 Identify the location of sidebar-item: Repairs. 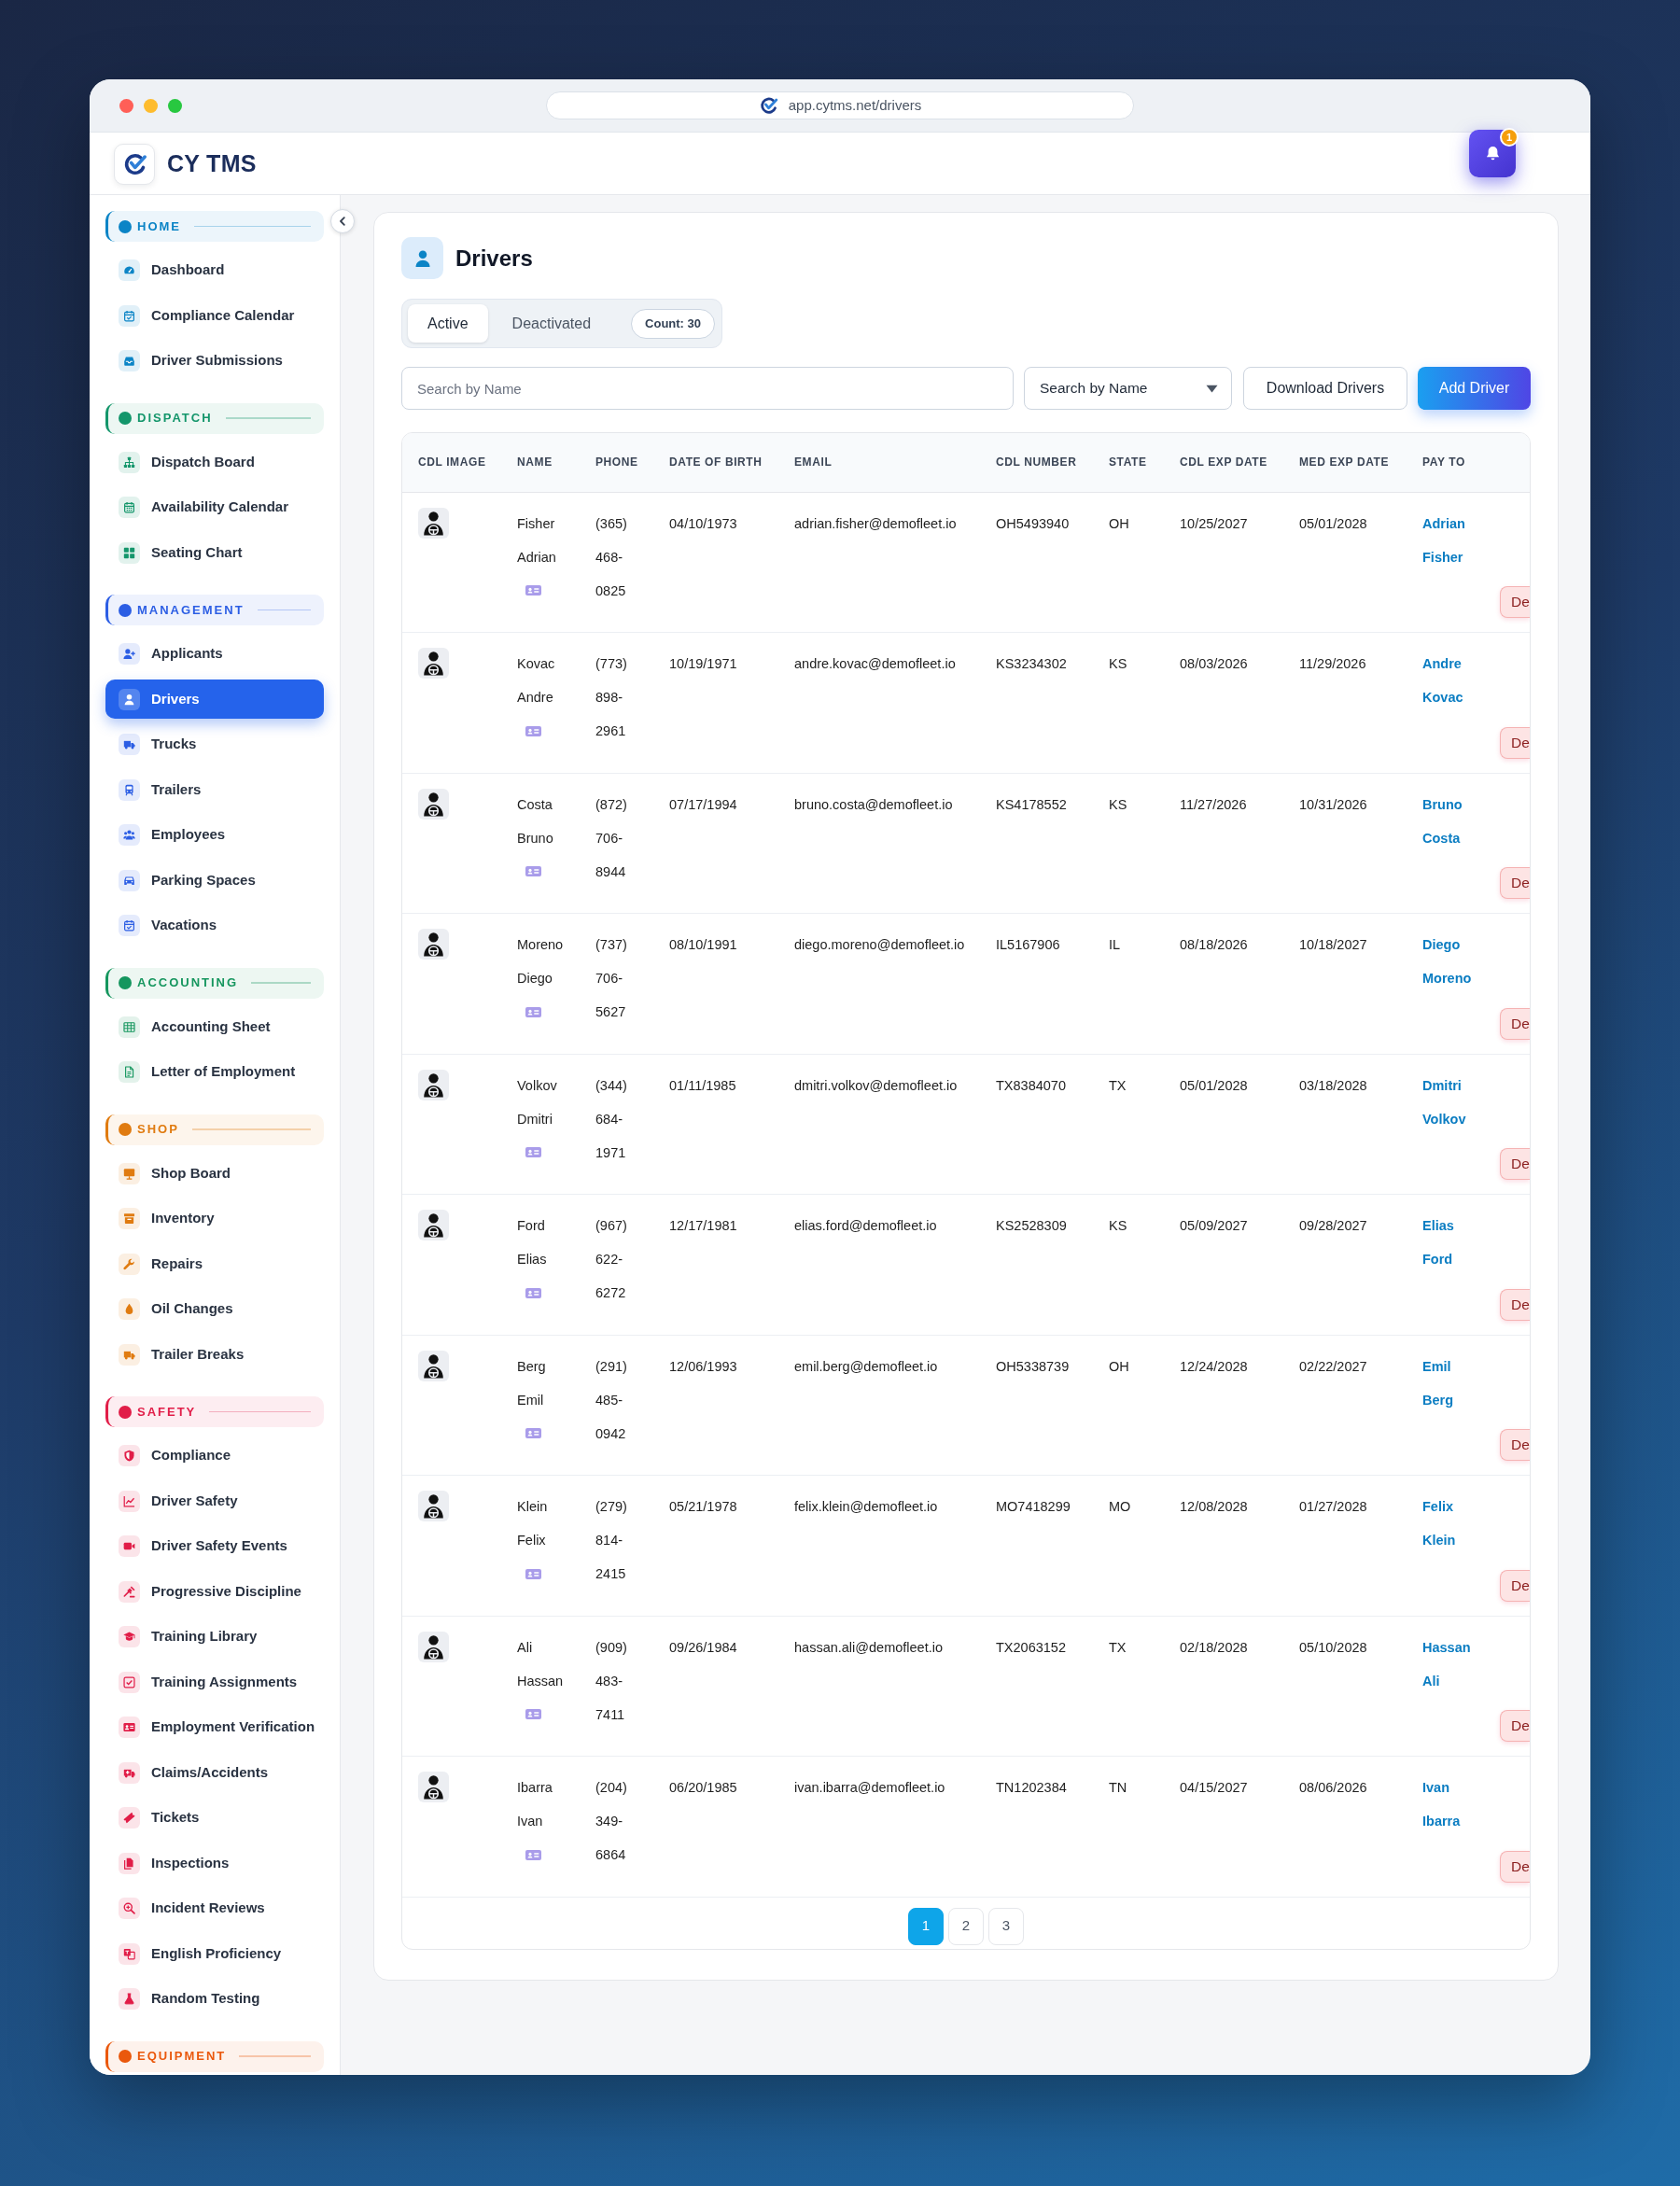
(214, 1263).